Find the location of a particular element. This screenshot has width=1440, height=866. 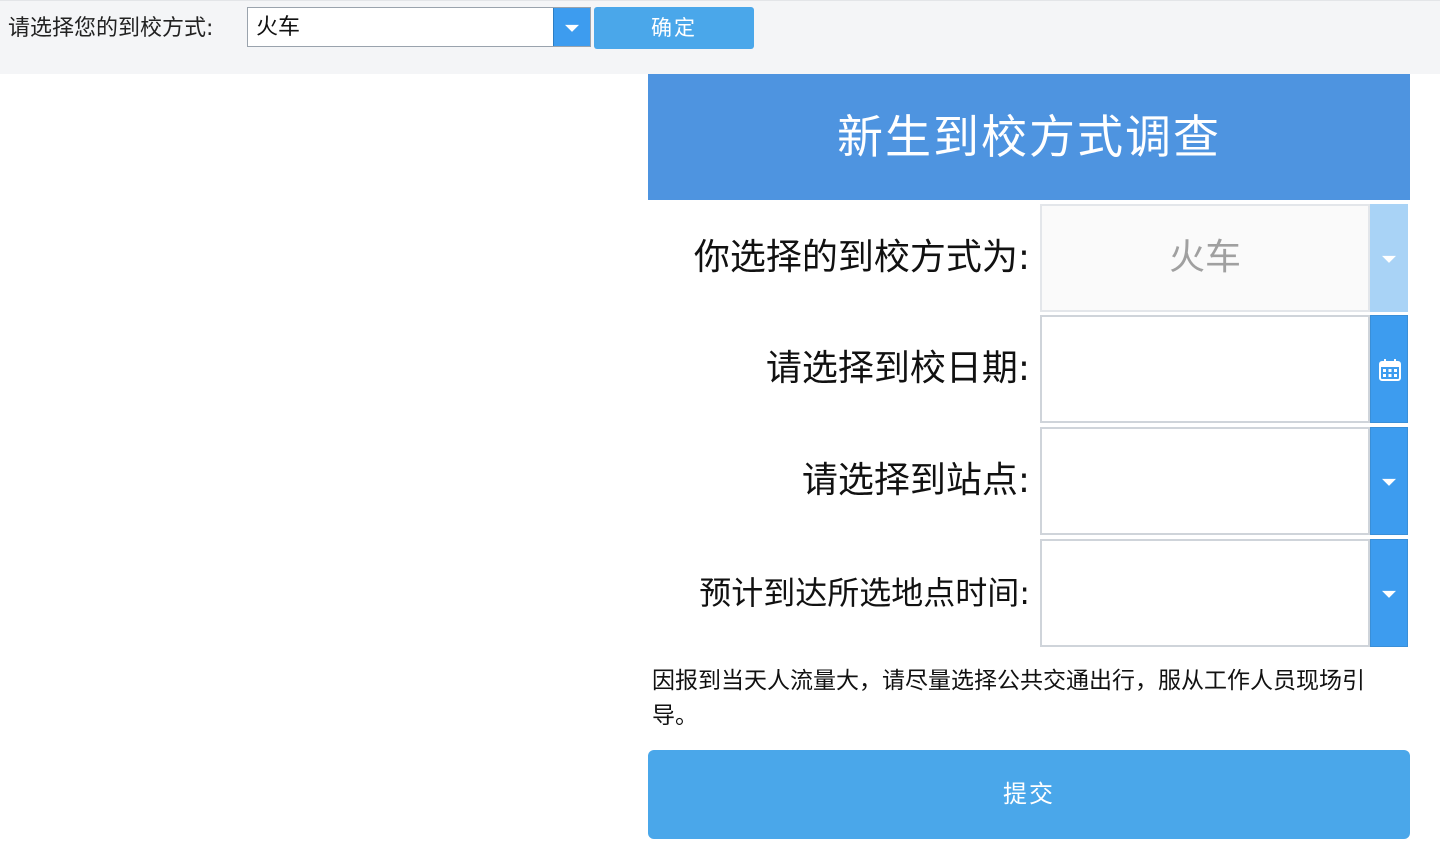

arrival-date-input is located at coordinates (1205, 369).